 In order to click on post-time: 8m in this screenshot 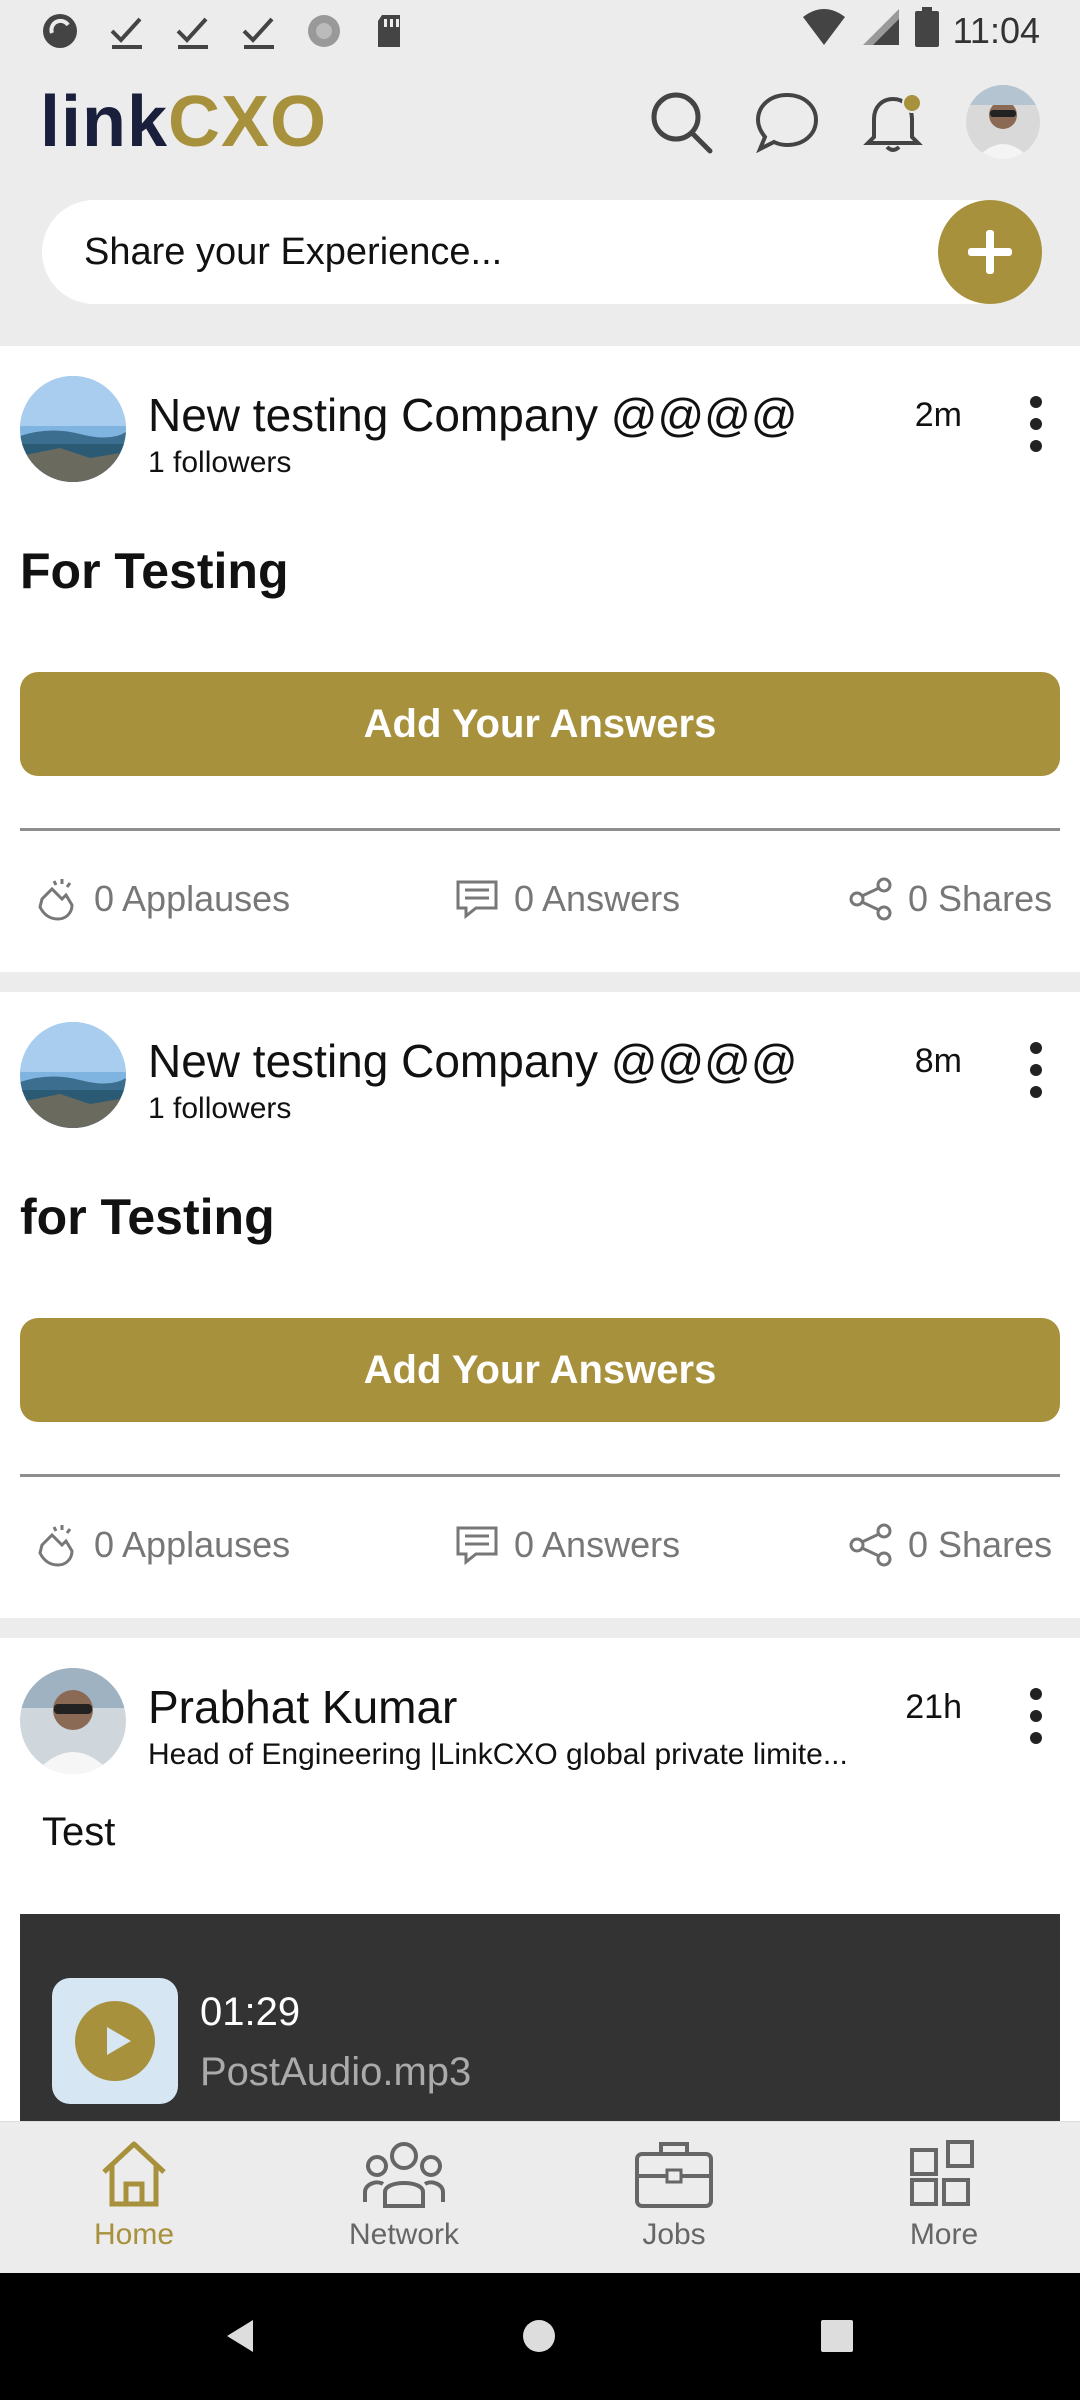, I will do `click(938, 1061)`.